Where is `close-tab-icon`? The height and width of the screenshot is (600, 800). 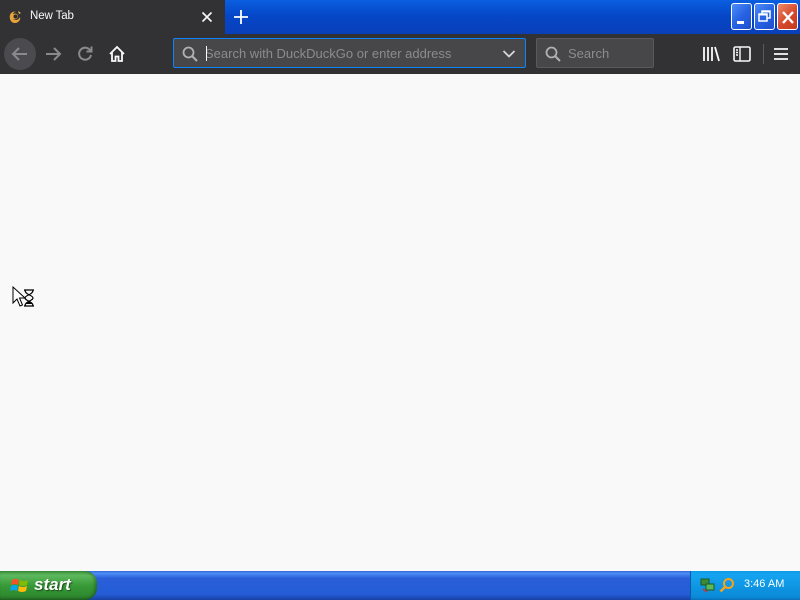 close-tab-icon is located at coordinates (207, 17).